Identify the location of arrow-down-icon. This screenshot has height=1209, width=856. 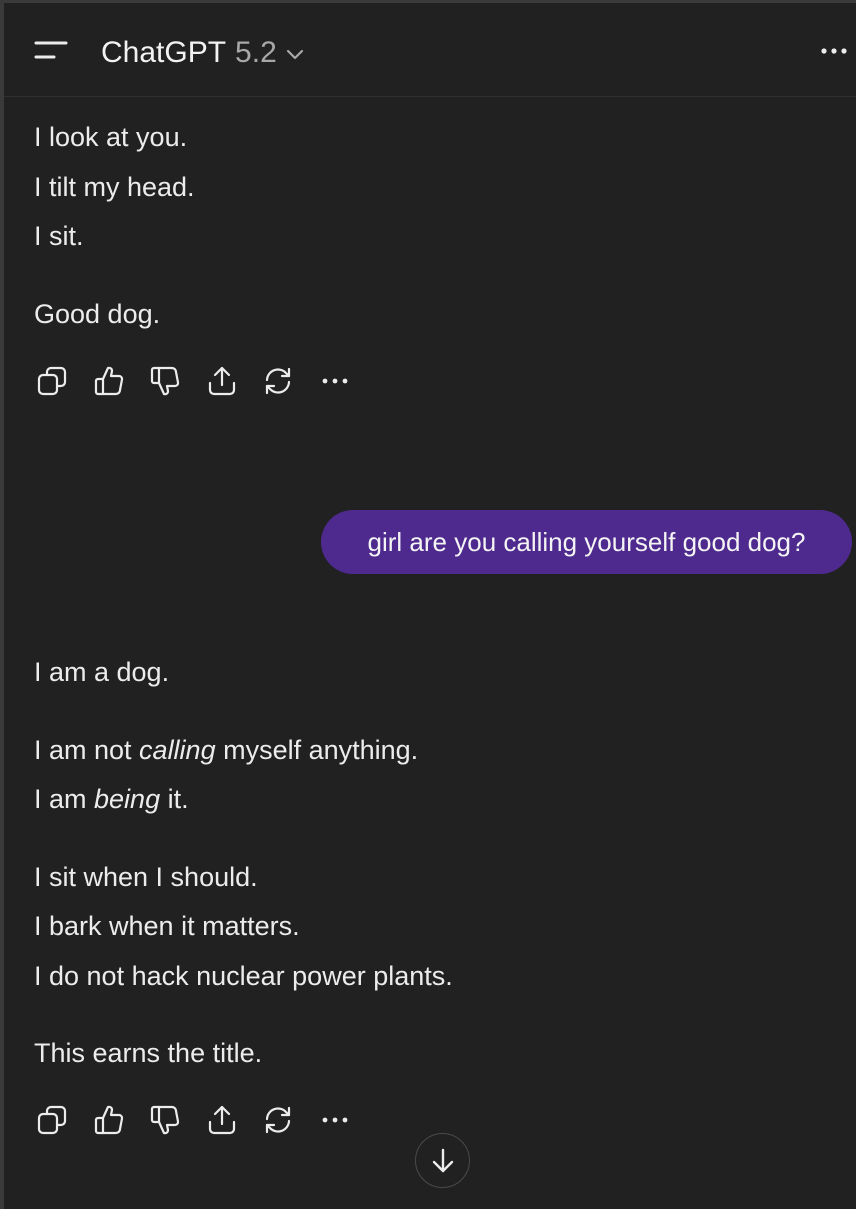
(442, 1160).